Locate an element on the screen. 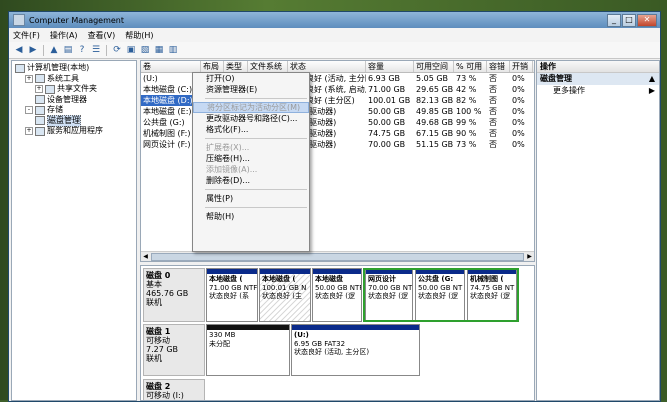  partition: 本地磁盘 50.00 GB NTF 状态良好 (逻 is located at coordinates (337, 295).